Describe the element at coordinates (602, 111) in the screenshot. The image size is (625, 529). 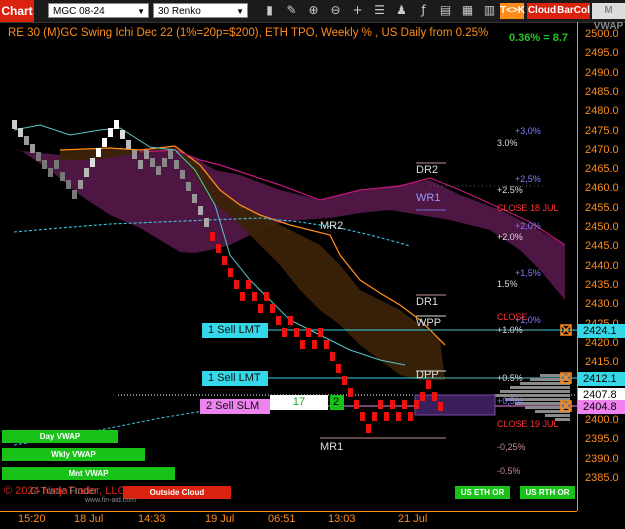
I see `price-tick: 2480.0` at that location.